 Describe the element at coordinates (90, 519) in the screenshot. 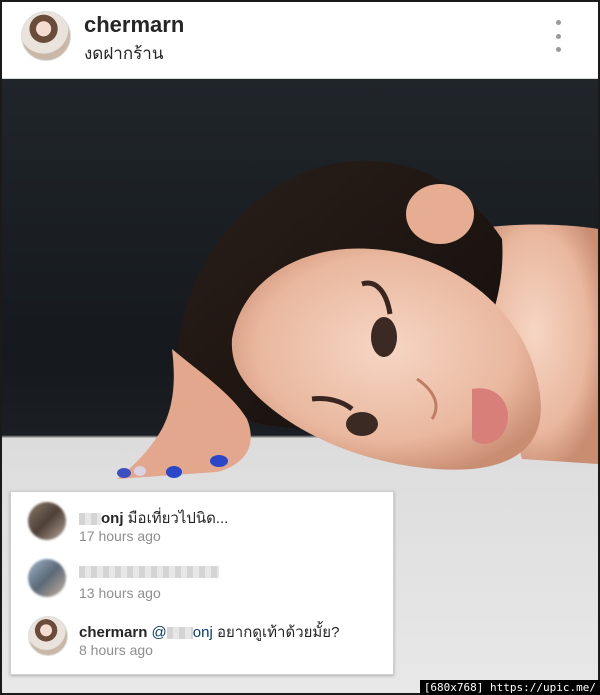

I see `redacted-username` at that location.